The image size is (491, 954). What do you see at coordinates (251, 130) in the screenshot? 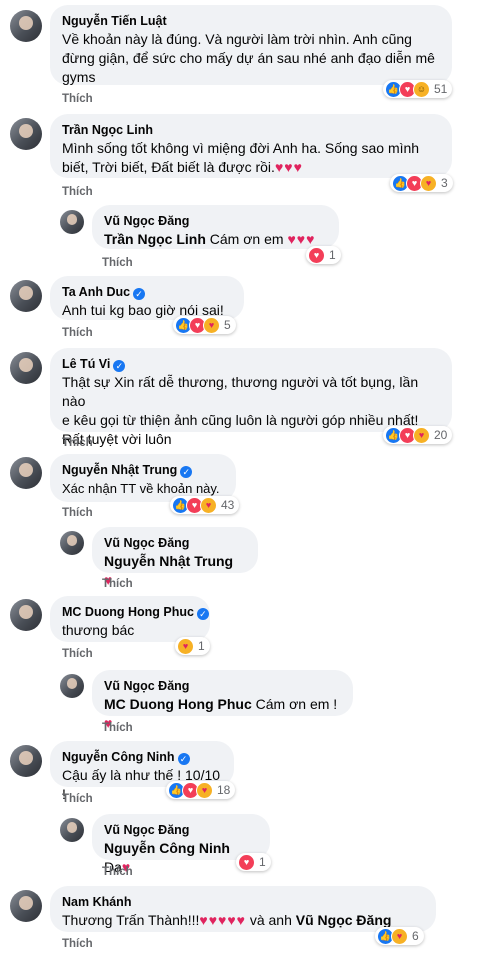
I see `comment-author: Trần Ngọc Linh` at bounding box center [251, 130].